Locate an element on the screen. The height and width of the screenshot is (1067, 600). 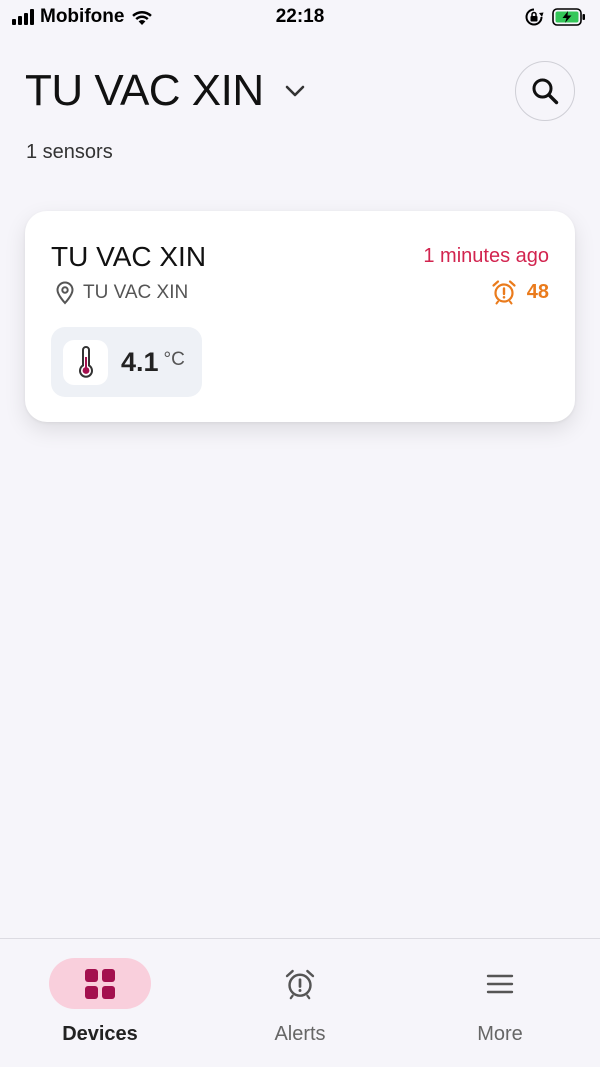
carrier-name: Mobifone is located at coordinates (82, 16).